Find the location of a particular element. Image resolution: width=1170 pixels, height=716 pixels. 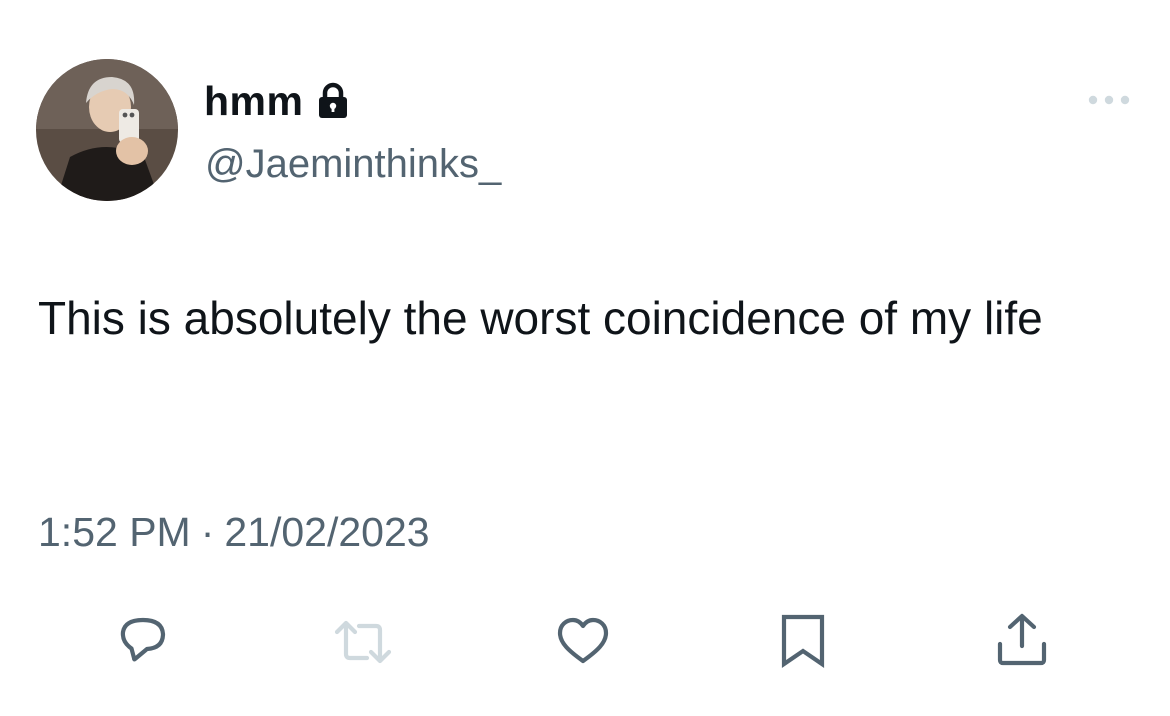

bookmark-icon is located at coordinates (803, 641).